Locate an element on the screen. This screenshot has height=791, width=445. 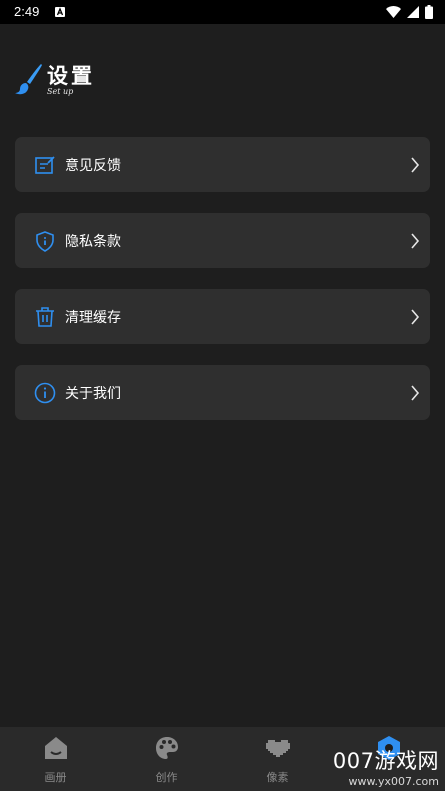
paintbrush-icon is located at coordinates (28, 79).